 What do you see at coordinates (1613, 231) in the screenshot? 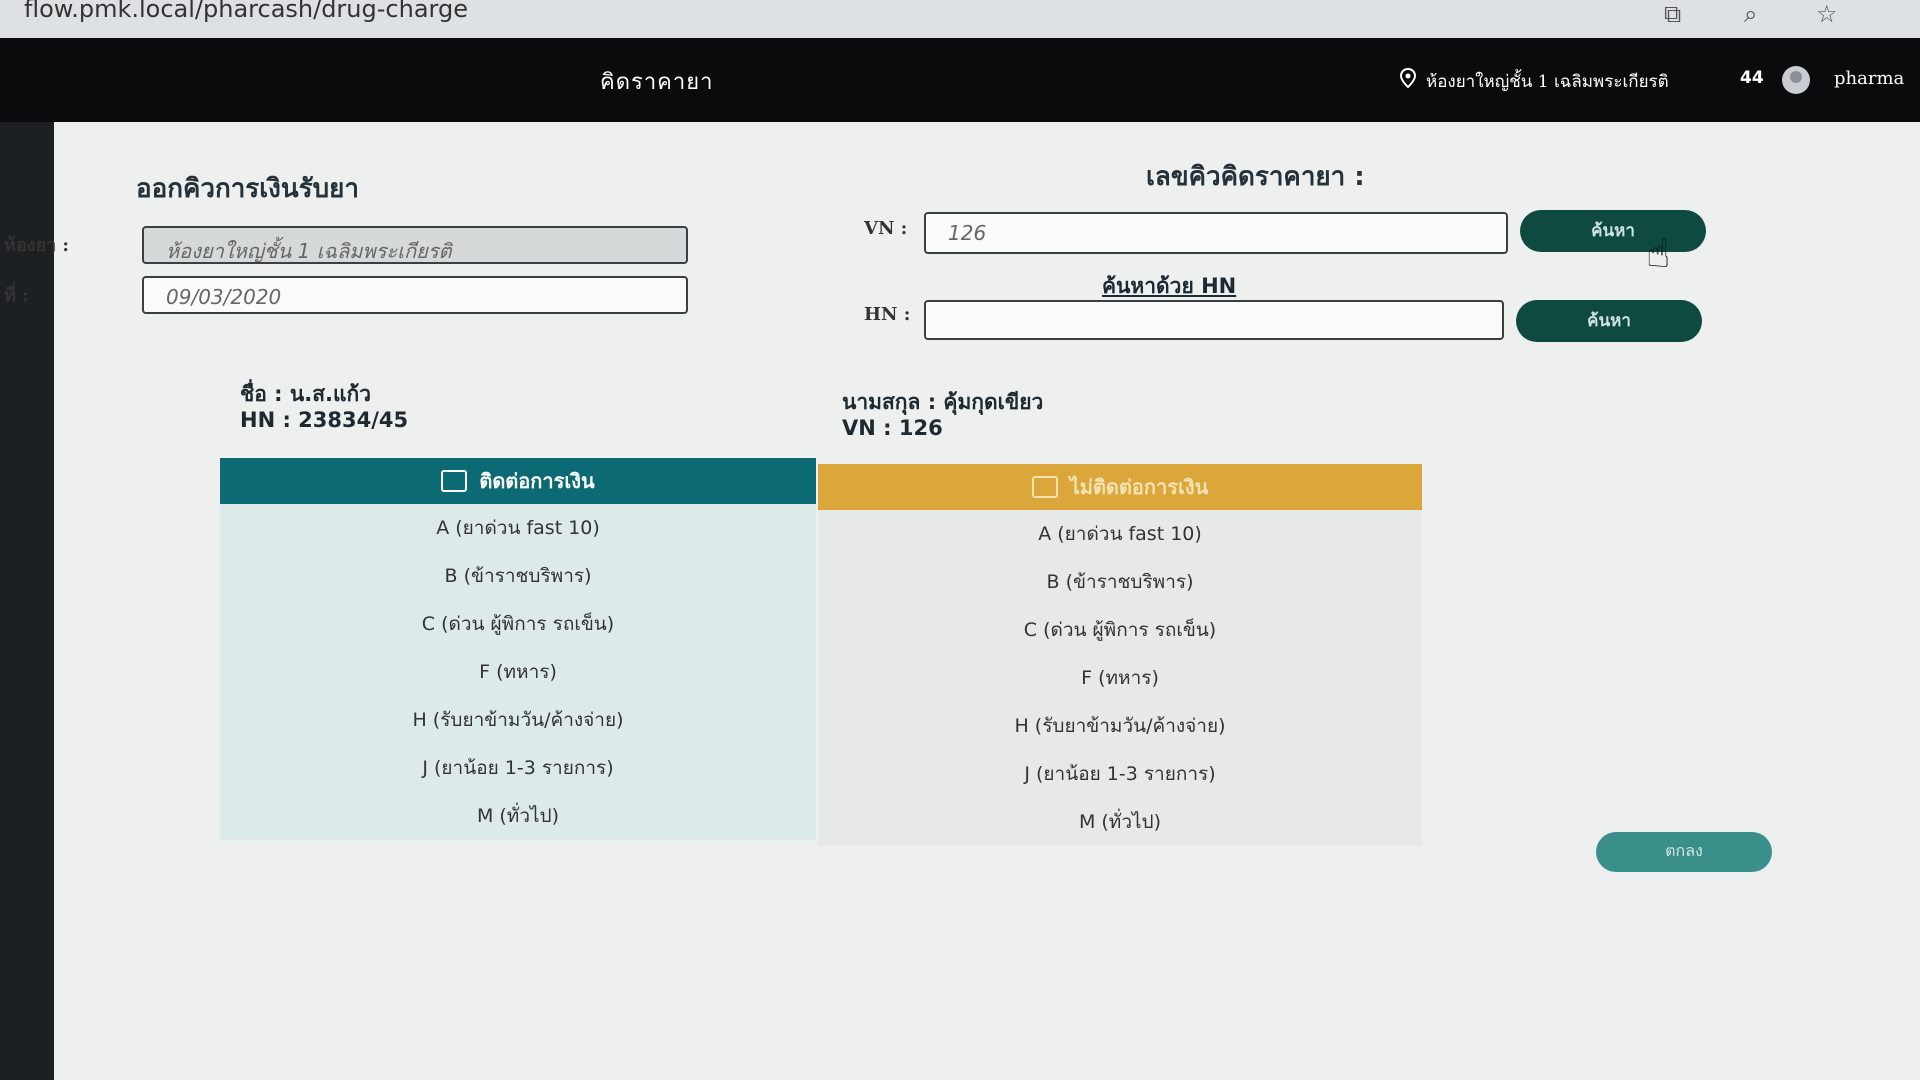
I see `search-vn-button: ค้นหา` at bounding box center [1613, 231].